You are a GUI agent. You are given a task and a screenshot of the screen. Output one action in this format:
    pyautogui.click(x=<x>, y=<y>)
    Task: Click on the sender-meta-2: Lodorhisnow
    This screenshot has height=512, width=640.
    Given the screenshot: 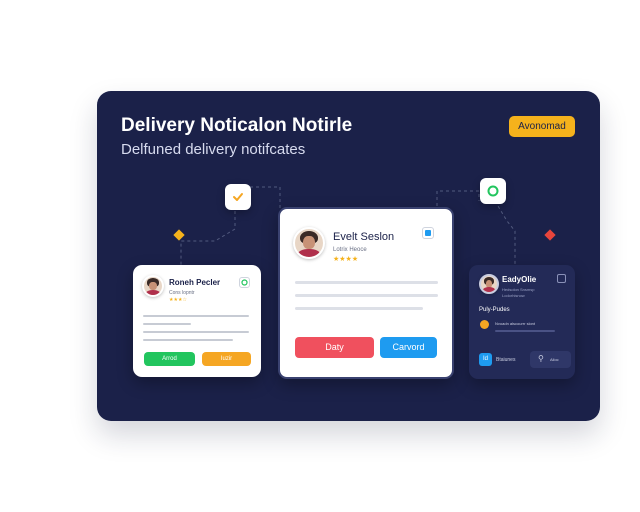 What is the action you would take?
    pyautogui.click(x=513, y=295)
    